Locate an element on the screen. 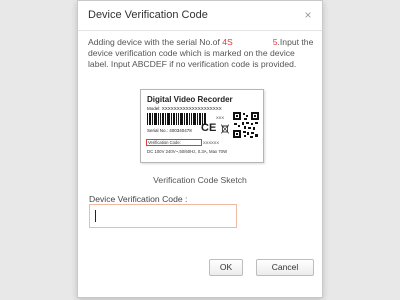  close-icon: × is located at coordinates (308, 15).